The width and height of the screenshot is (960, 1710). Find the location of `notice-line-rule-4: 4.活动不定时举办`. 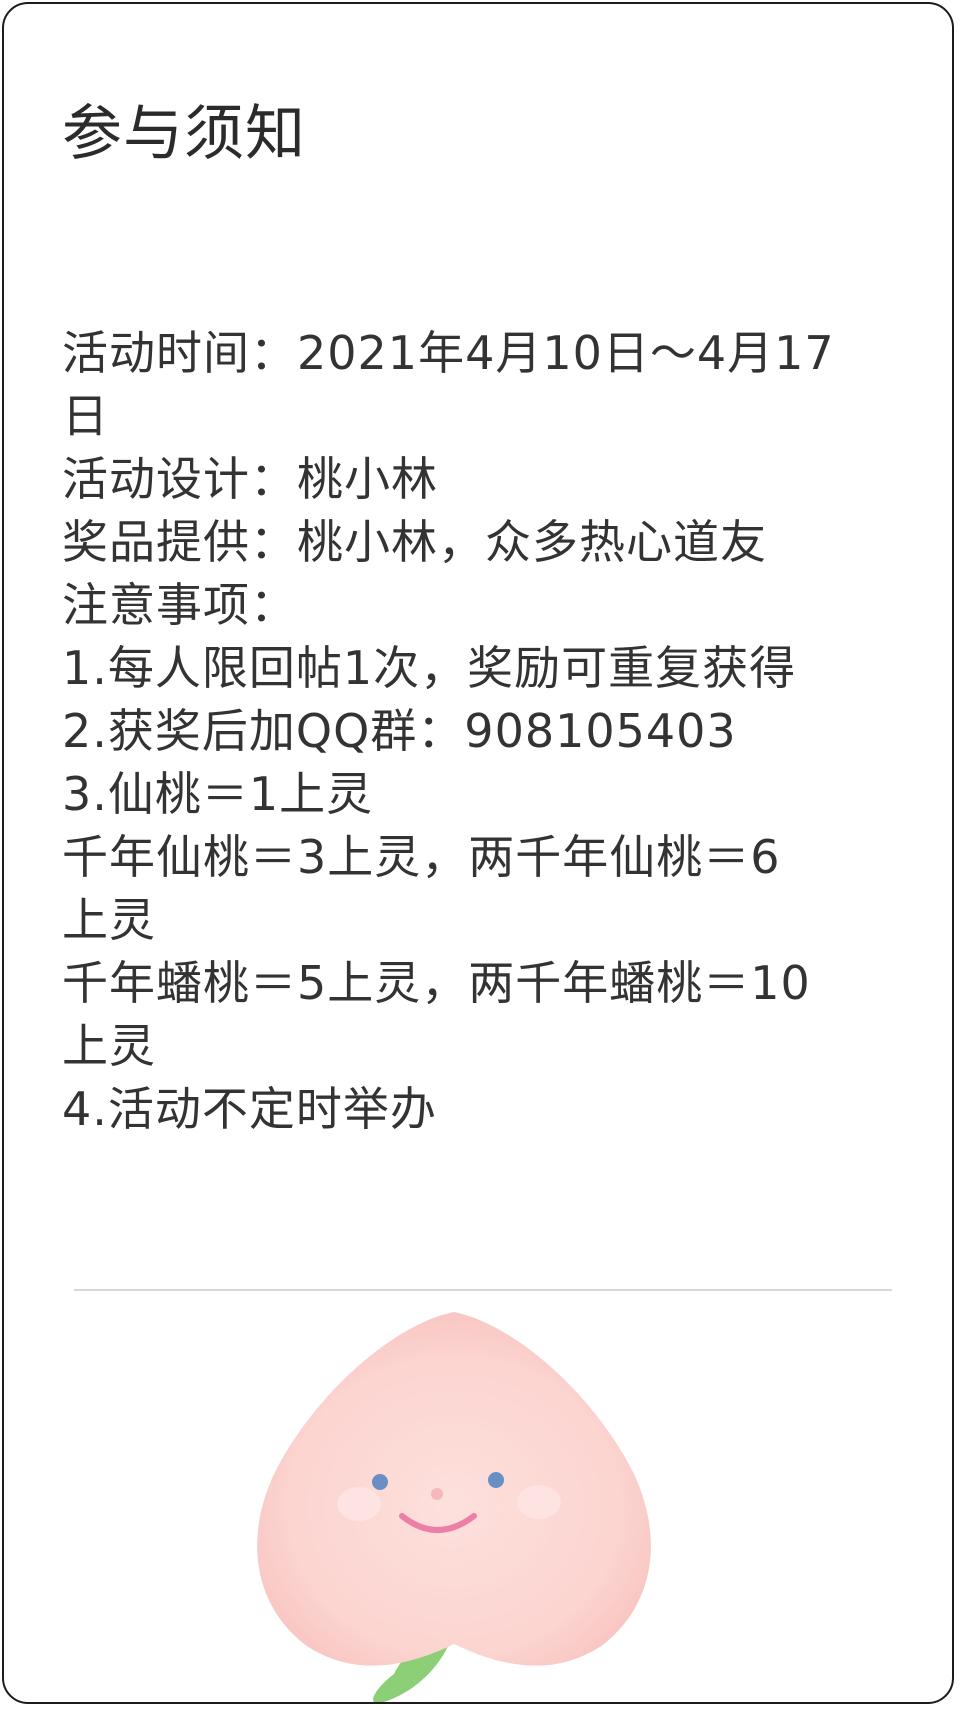

notice-line-rule-4: 4.活动不定时举办 is located at coordinates (249, 1109).